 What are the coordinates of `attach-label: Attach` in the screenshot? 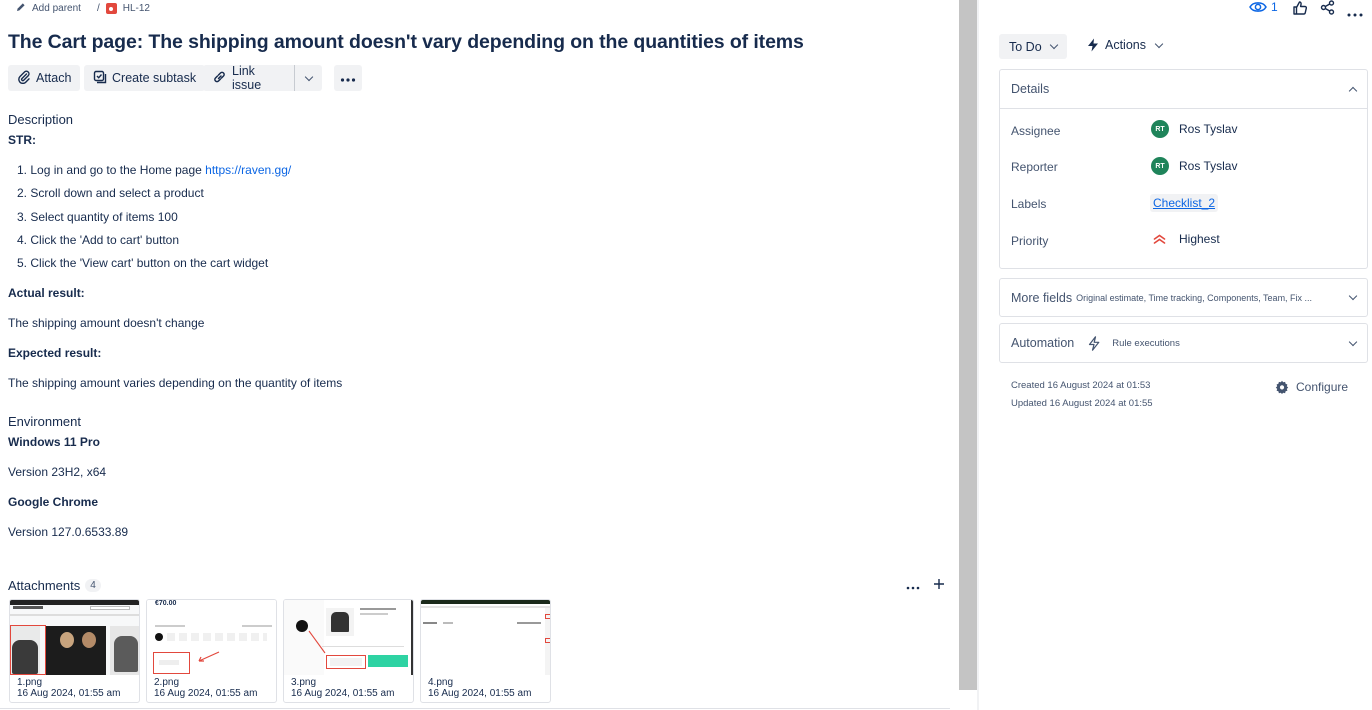 It's located at (54, 78).